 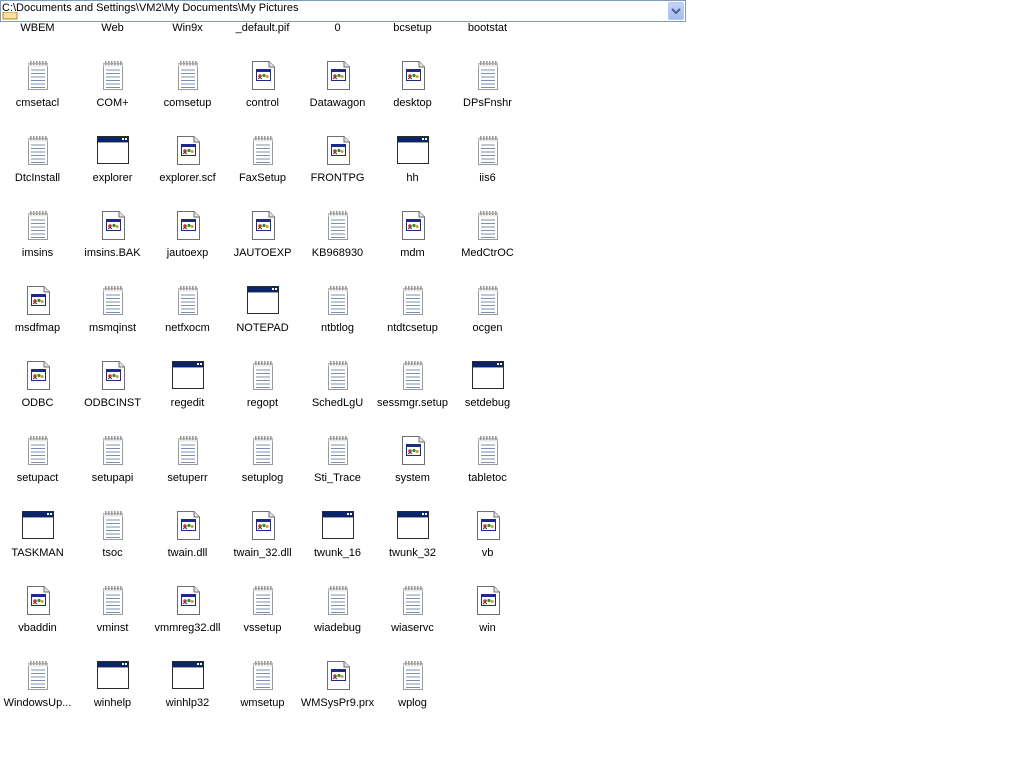 What do you see at coordinates (187, 311) in the screenshot?
I see `file-item: netfxocm` at bounding box center [187, 311].